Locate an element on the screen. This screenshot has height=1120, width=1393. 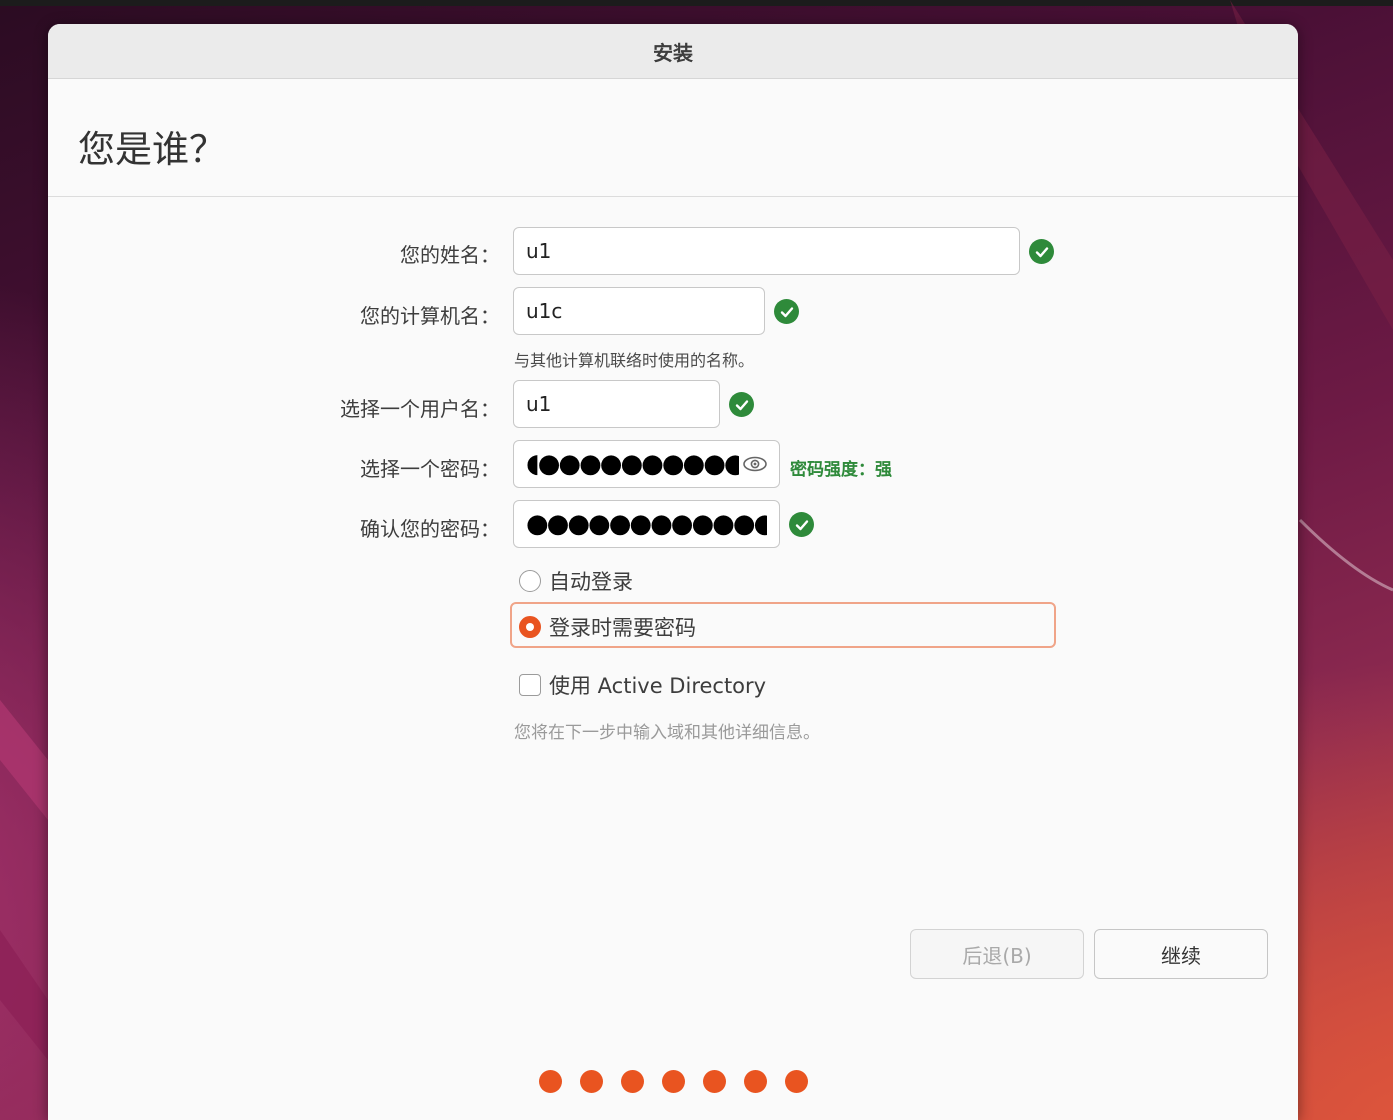
auto-login-option: 自动登录 is located at coordinates (576, 581).